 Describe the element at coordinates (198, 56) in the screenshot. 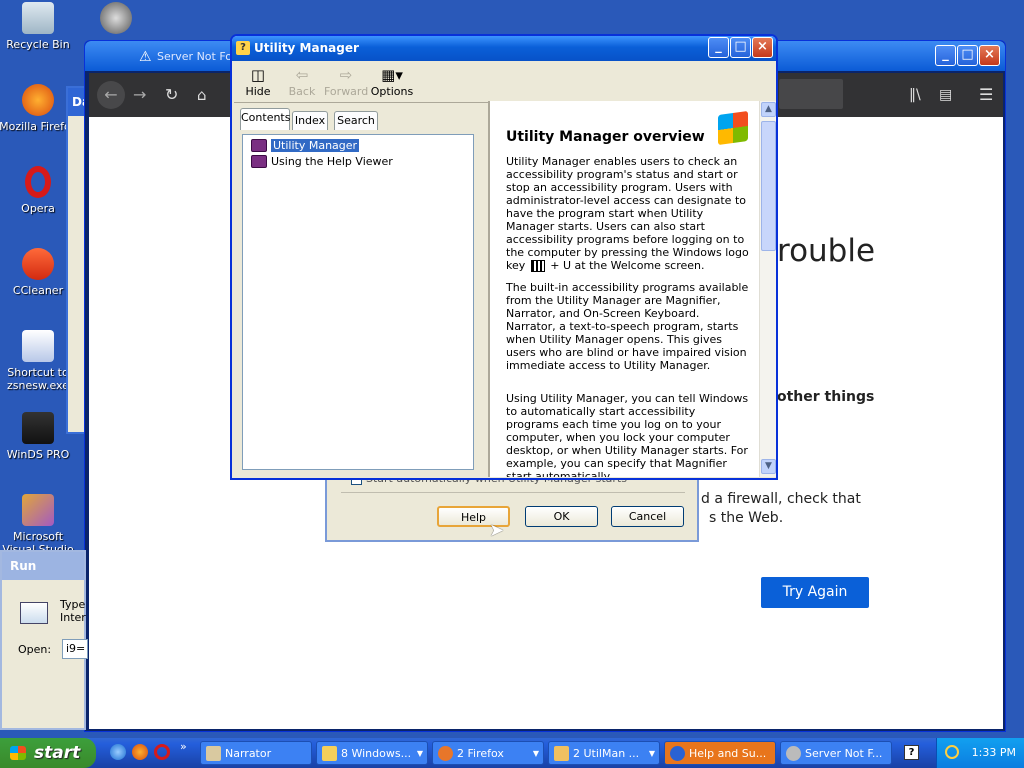

I see `firefox-tab-title: Server Not Fou` at that location.